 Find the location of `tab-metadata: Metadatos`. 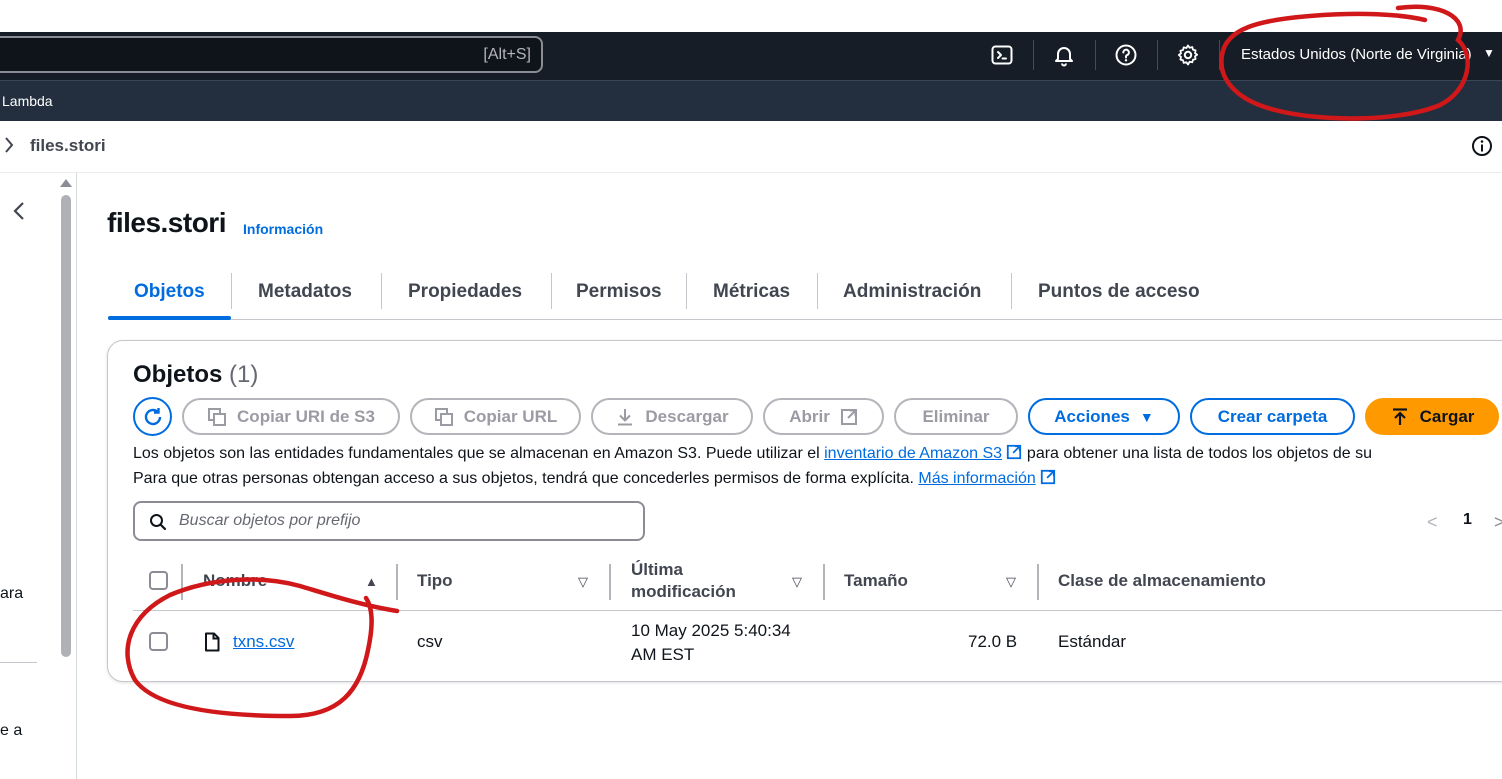

tab-metadata: Metadatos is located at coordinates (305, 292).